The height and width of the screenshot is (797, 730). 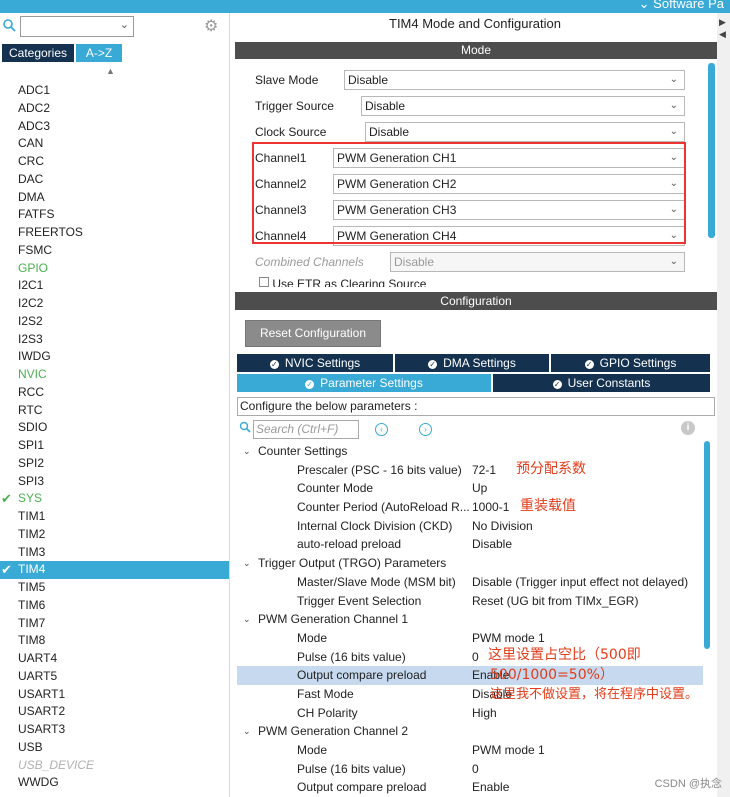 I want to click on param-group: ⌄ Trigger Output (TRGO) Parameters, so click(x=470, y=563).